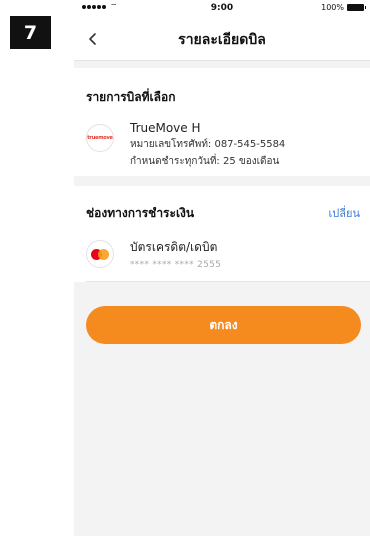  Describe the element at coordinates (174, 247) in the screenshot. I see `card-type-label: บัตรเครดิต/เดบิต` at that location.